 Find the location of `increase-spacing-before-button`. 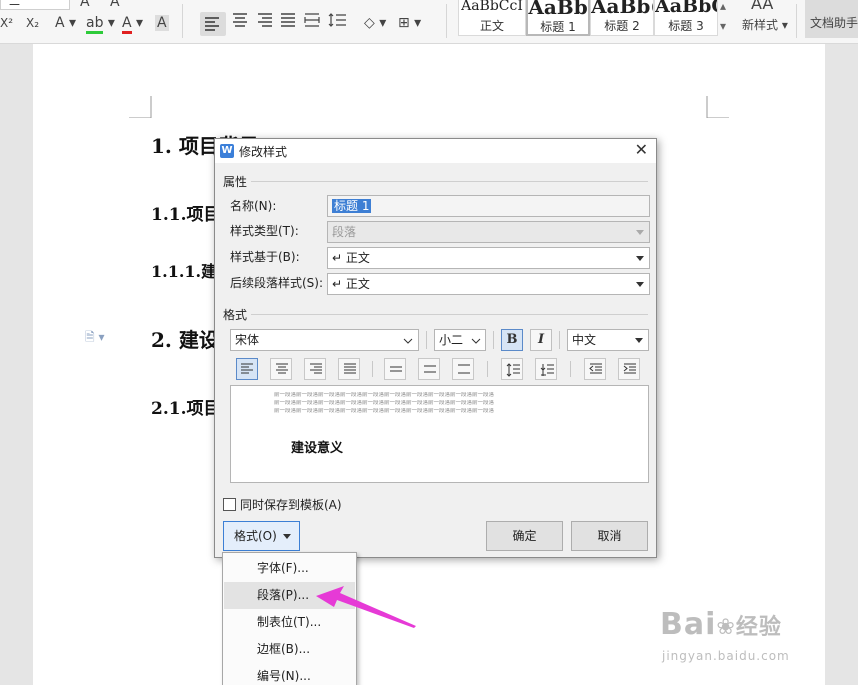

increase-spacing-before-button is located at coordinates (512, 369).